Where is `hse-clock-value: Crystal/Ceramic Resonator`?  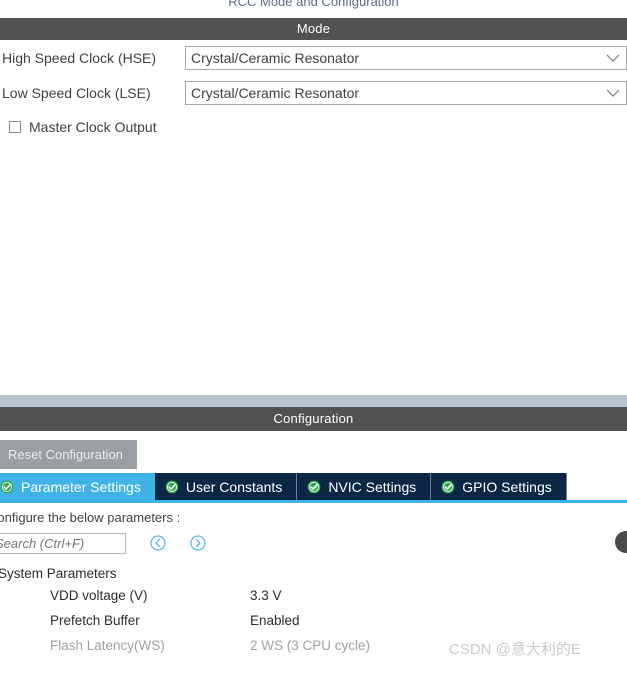 hse-clock-value: Crystal/Ceramic Resonator is located at coordinates (275, 57).